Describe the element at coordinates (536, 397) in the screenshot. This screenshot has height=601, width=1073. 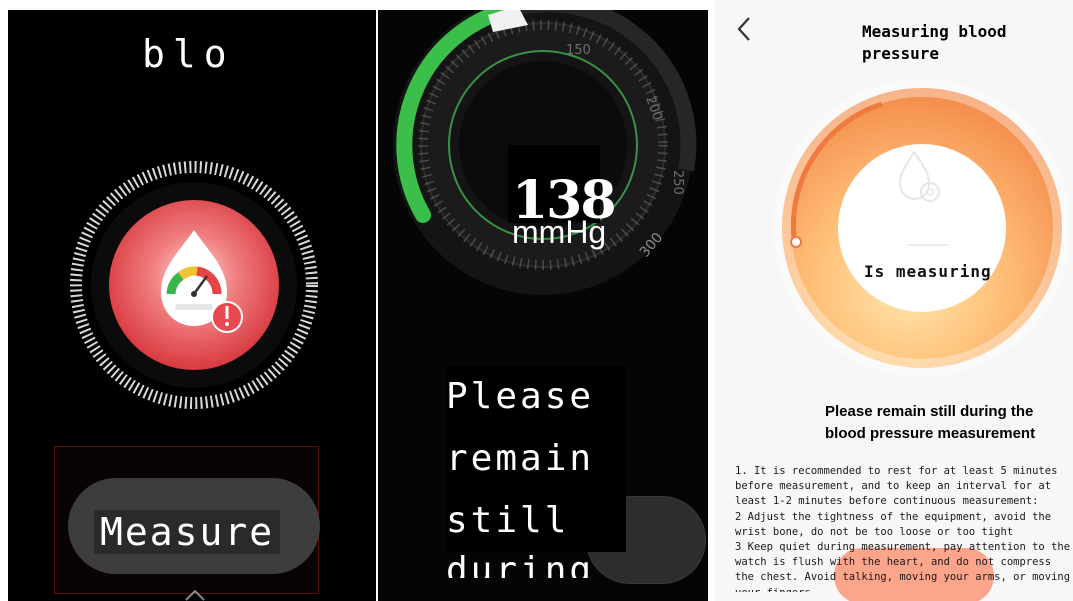
I see `message-line: Please` at that location.